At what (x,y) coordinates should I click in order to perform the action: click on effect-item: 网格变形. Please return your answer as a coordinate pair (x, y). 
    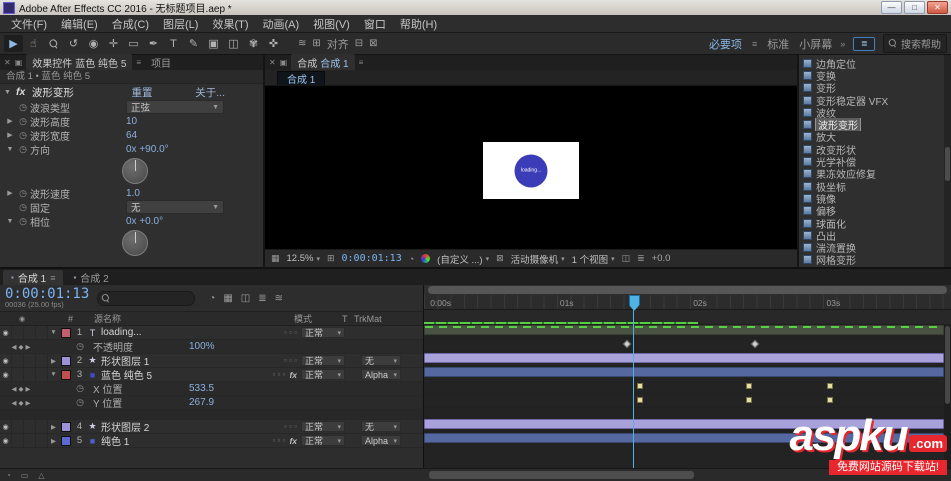
    Looking at the image, I should click on (875, 260).